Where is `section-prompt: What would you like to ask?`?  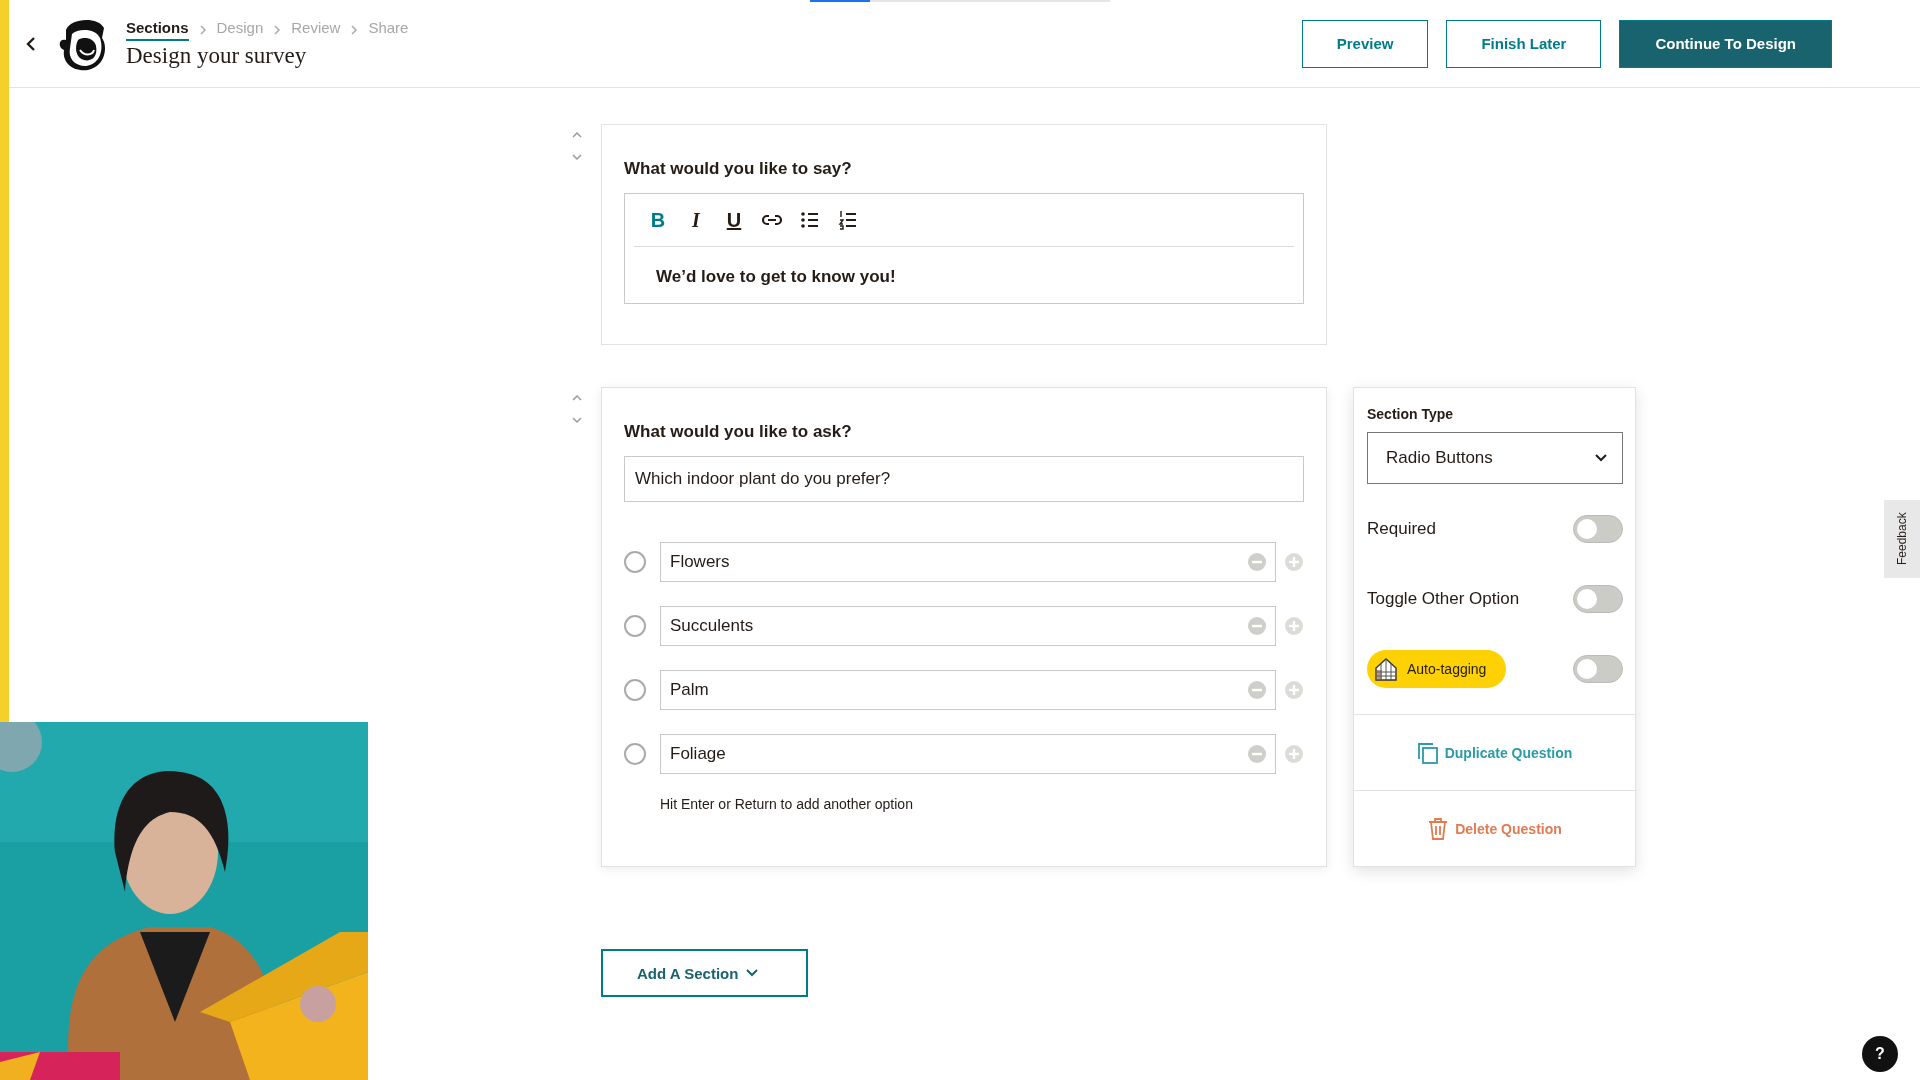 section-prompt: What would you like to ask? is located at coordinates (738, 432).